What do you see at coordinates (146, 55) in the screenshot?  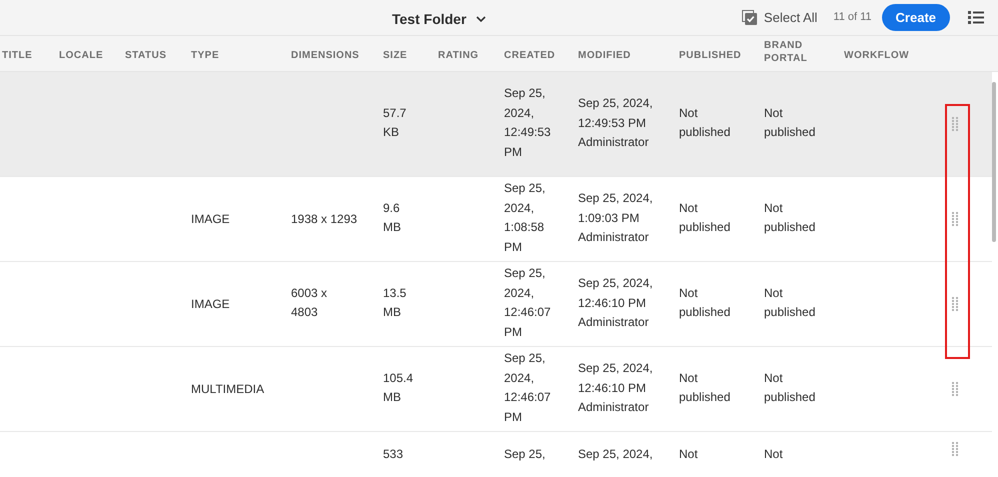 I see `column-header: STATUS` at bounding box center [146, 55].